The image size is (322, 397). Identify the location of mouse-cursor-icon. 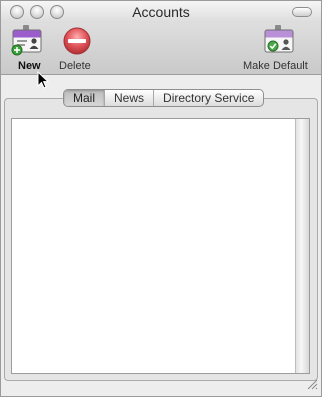
(43, 81).